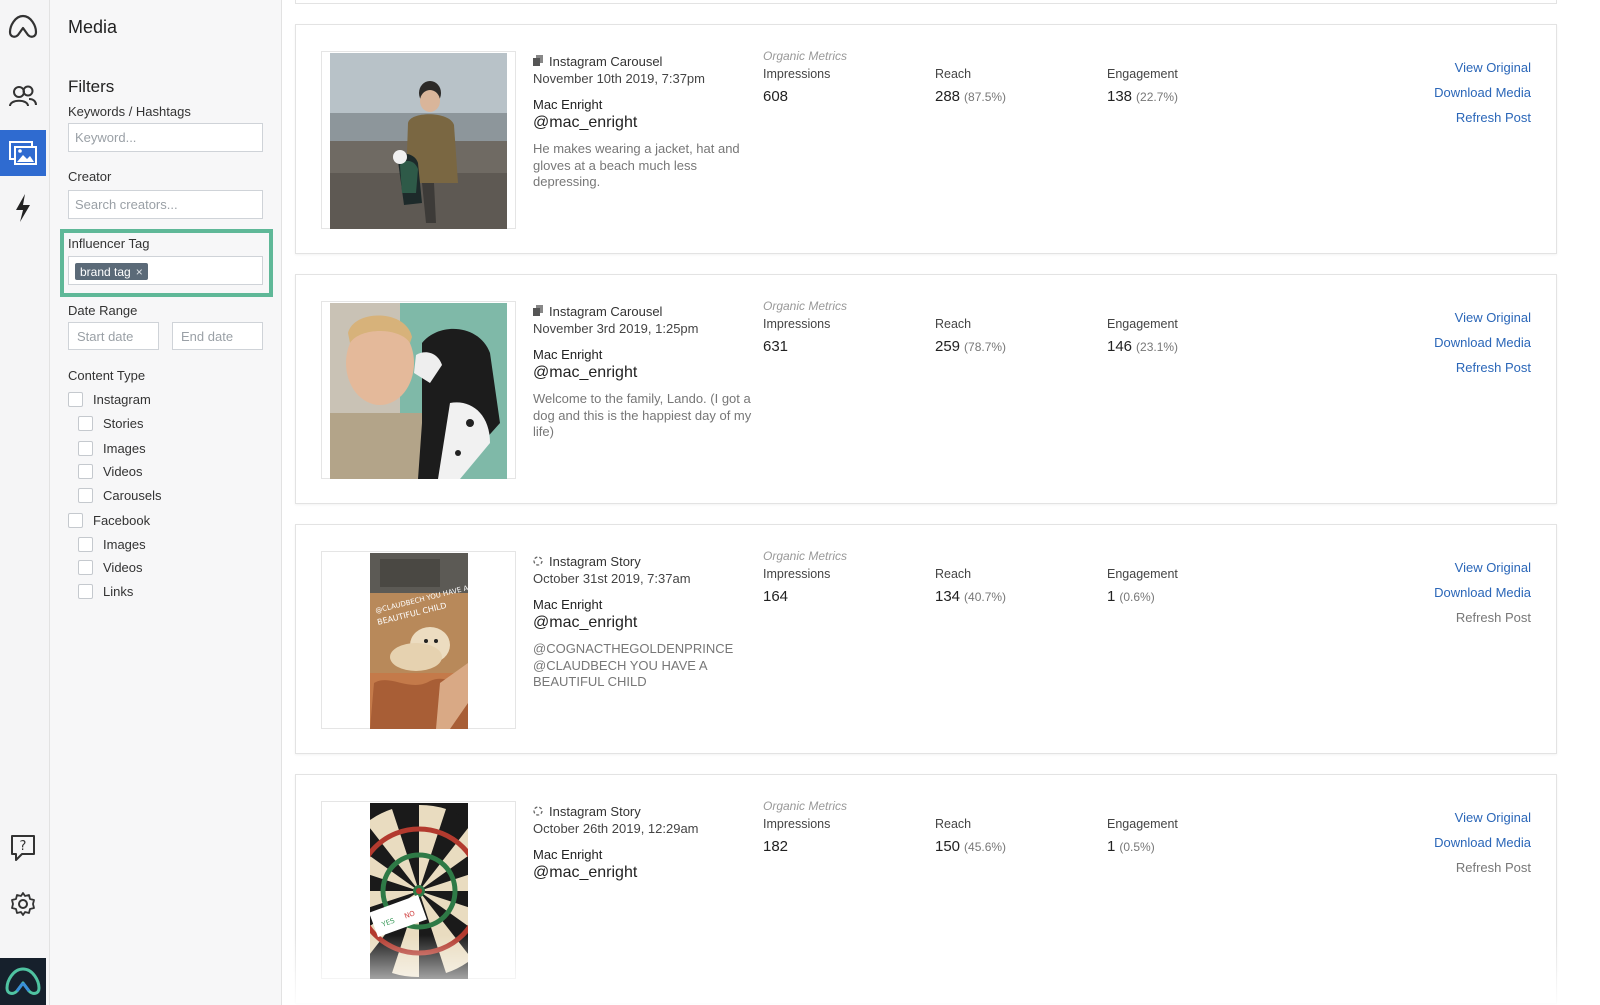 This screenshot has height=1005, width=1600. What do you see at coordinates (985, 97) in the screenshot?
I see `reach-percent: (87.5%)` at bounding box center [985, 97].